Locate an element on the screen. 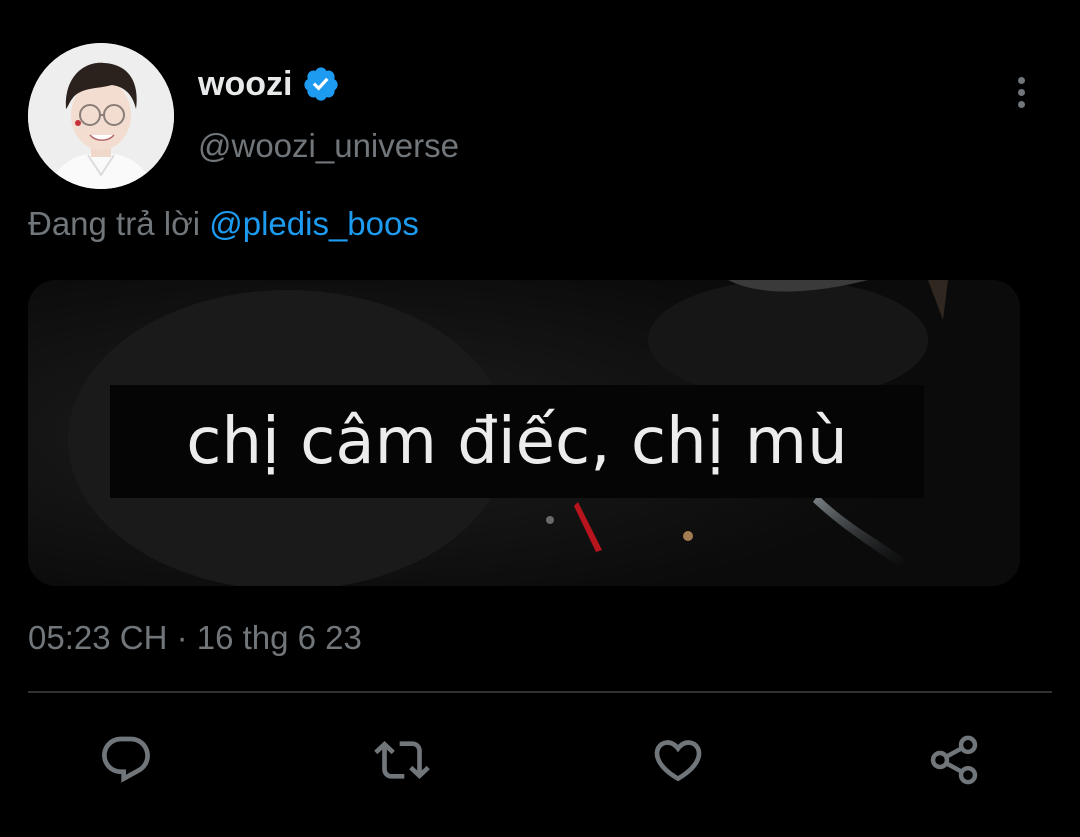 Image resolution: width=1080 pixels, height=837 pixels. reply-prefix: Đang trả lời is located at coordinates (114, 223).